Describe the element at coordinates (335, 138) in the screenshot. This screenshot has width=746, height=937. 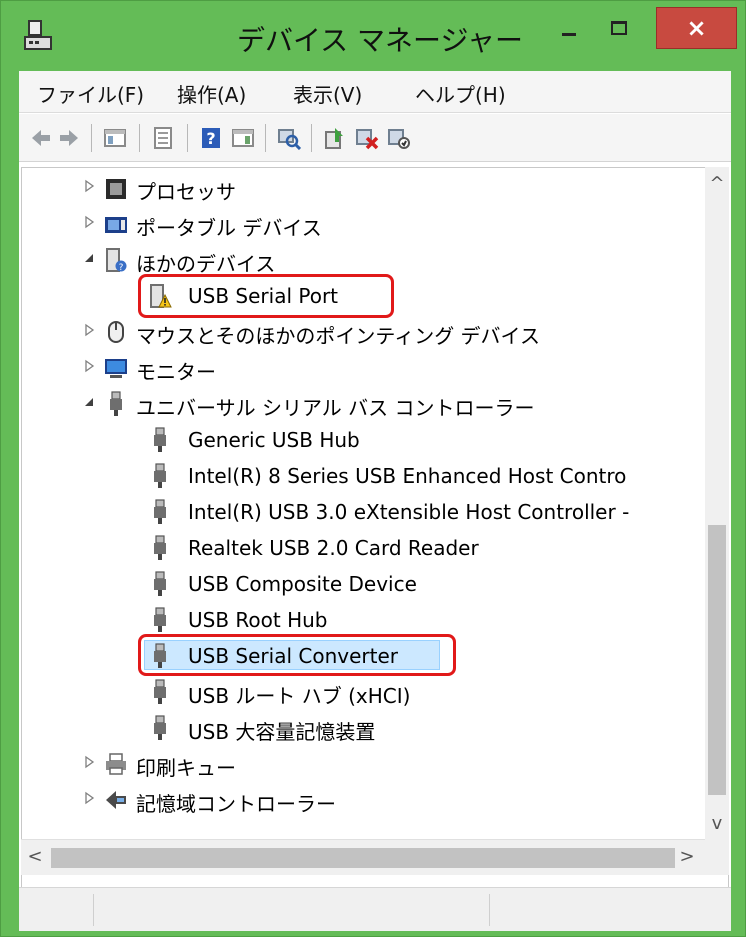
I see `update-driver-icon` at that location.